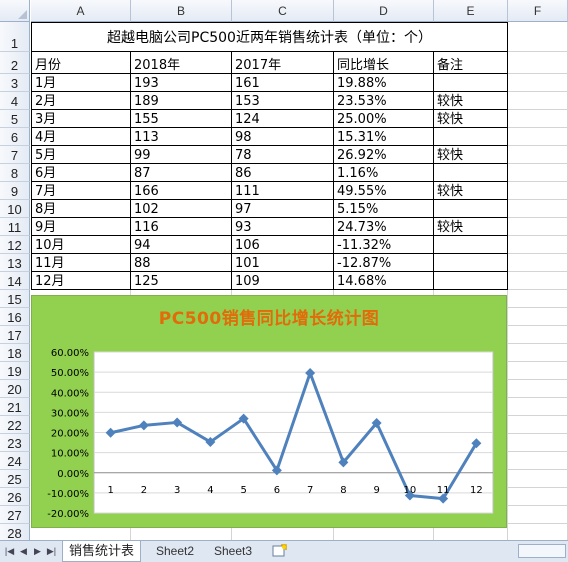 The image size is (568, 562). I want to click on table-cell: -11.32%, so click(384, 245).